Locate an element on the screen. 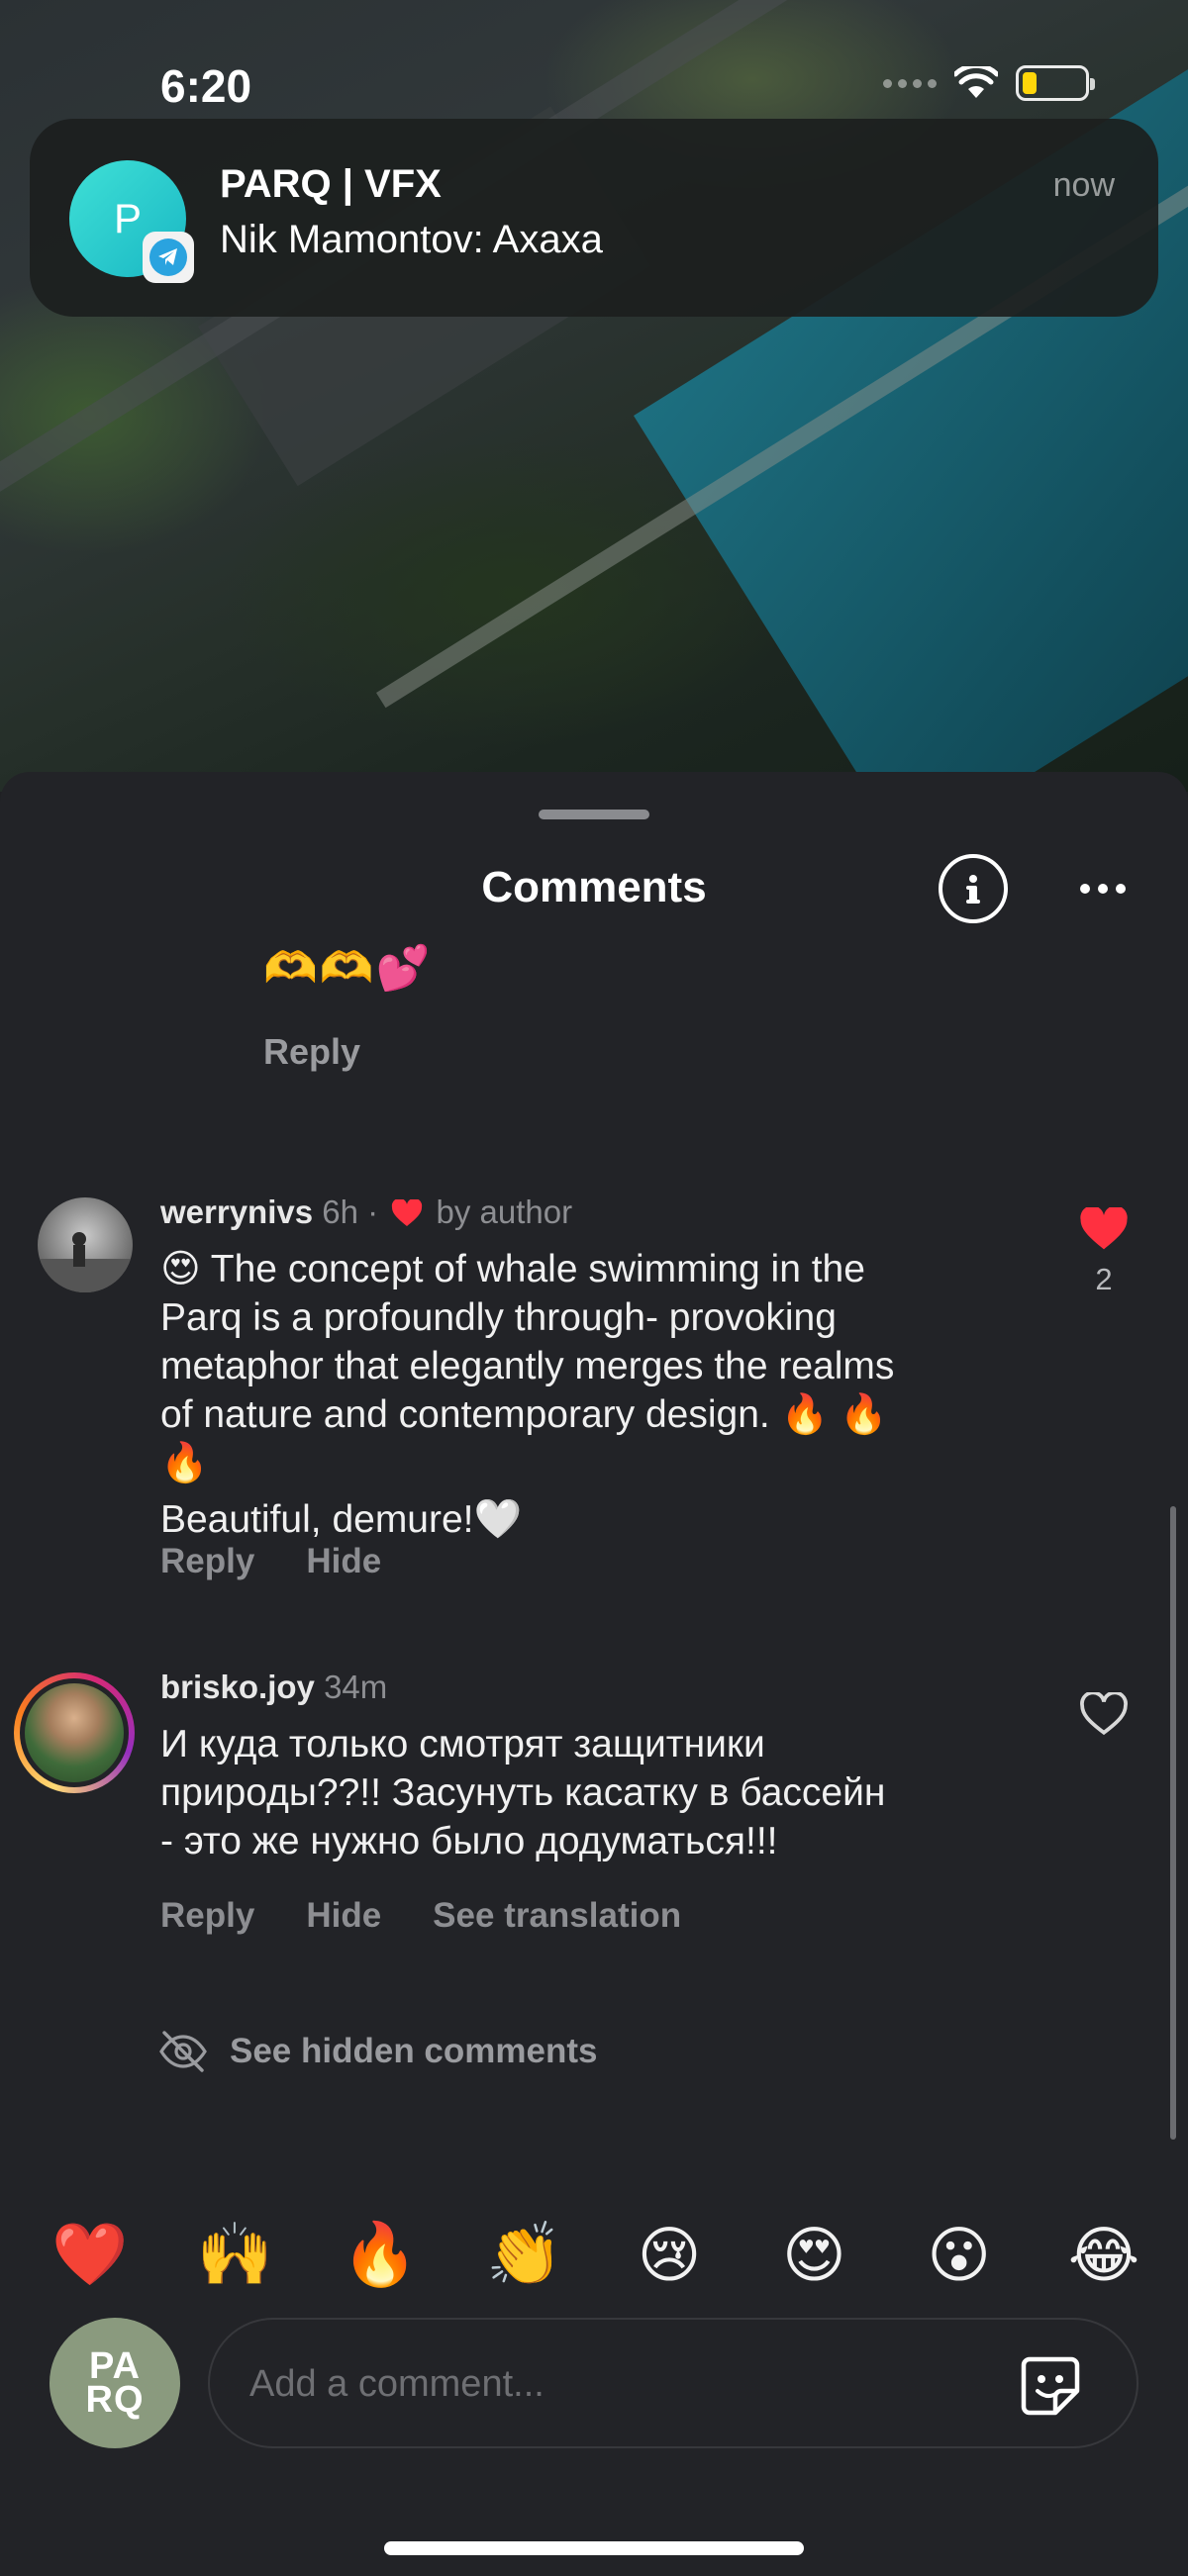 This screenshot has height=2576, width=1188. avatar-text-bottom: RQ is located at coordinates (115, 2400).